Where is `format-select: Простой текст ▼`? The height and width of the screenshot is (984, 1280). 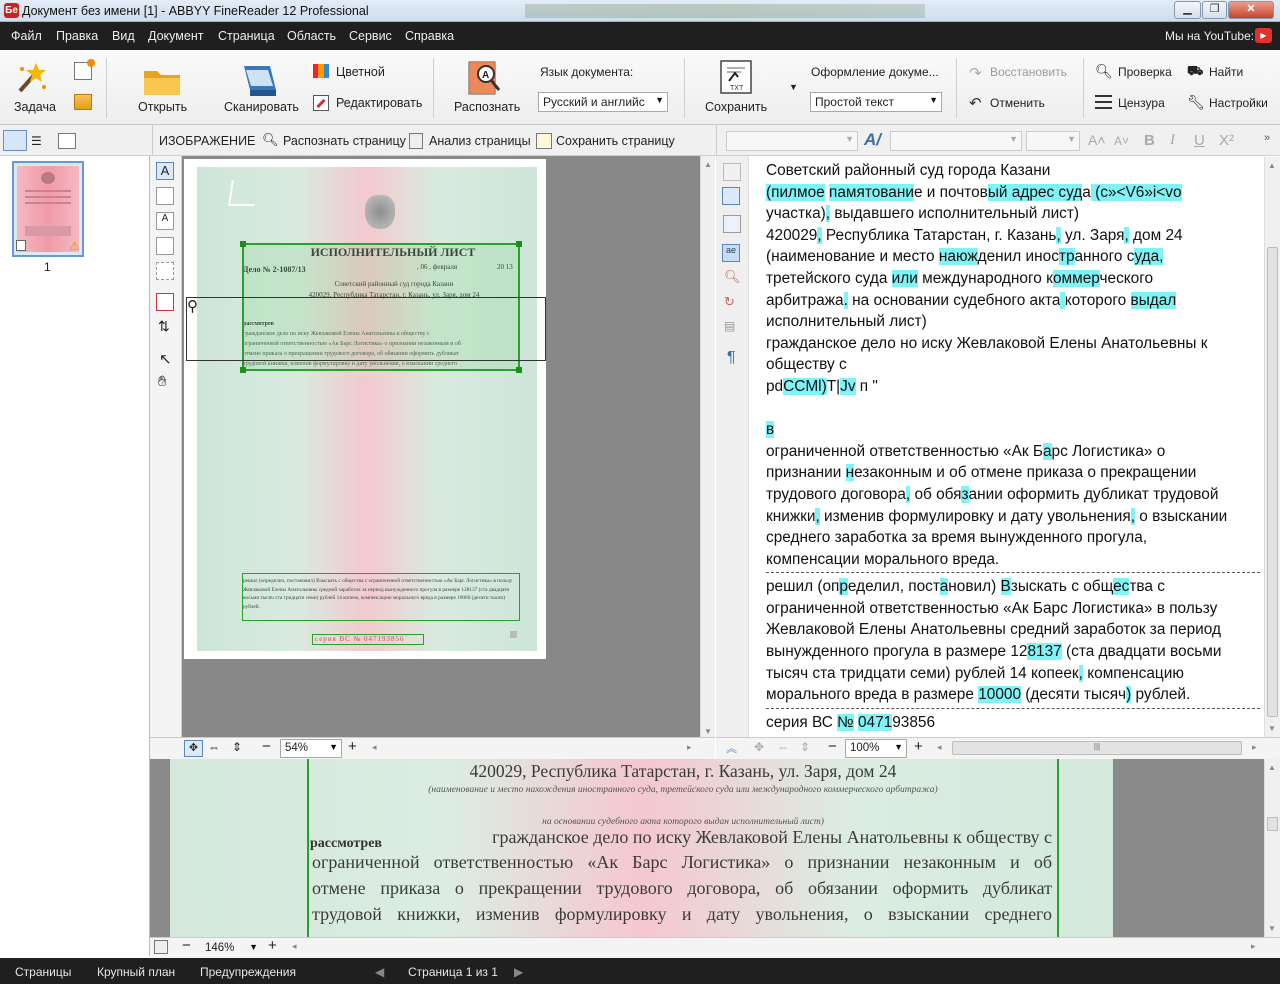 format-select: Простой текст ▼ is located at coordinates (876, 102).